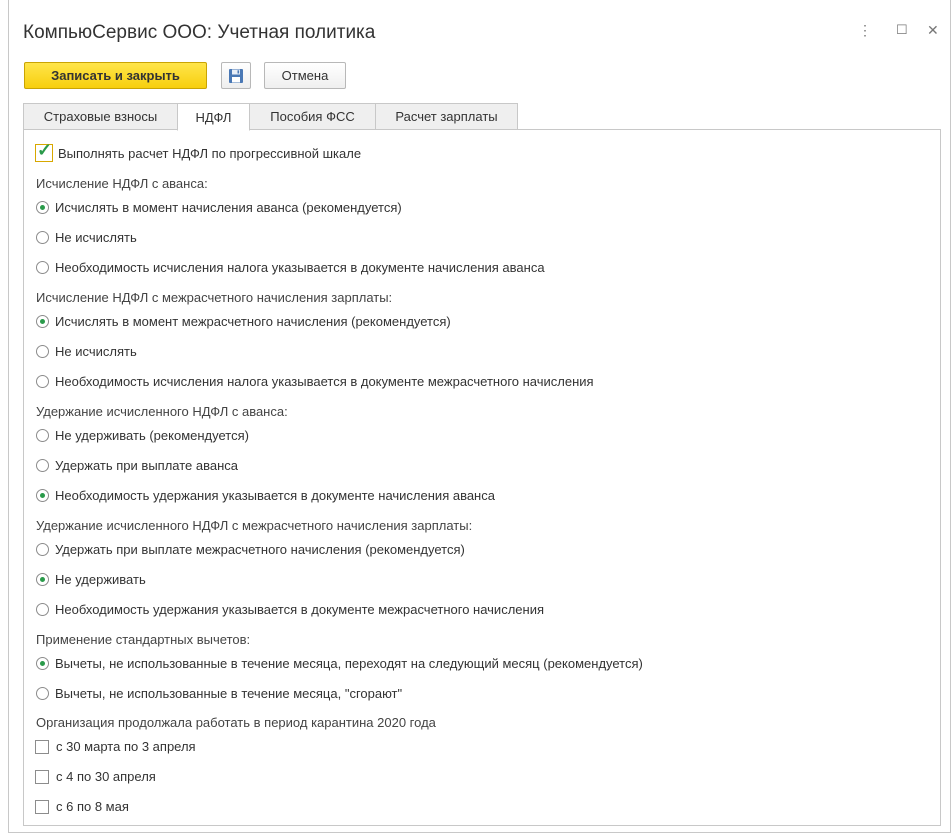  Describe the element at coordinates (147, 465) in the screenshot. I see `radio-label: Удержать при выплате аванса` at that location.